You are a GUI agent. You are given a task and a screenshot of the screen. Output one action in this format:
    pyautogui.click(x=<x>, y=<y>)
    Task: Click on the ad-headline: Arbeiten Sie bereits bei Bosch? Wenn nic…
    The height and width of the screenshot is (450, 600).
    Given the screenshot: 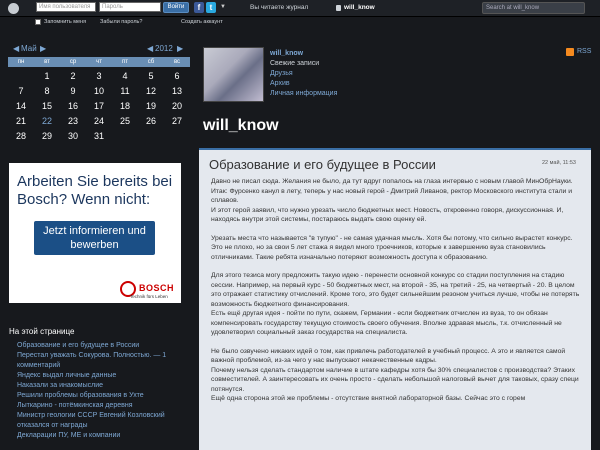 What is the action you would take?
    pyautogui.click(x=95, y=190)
    